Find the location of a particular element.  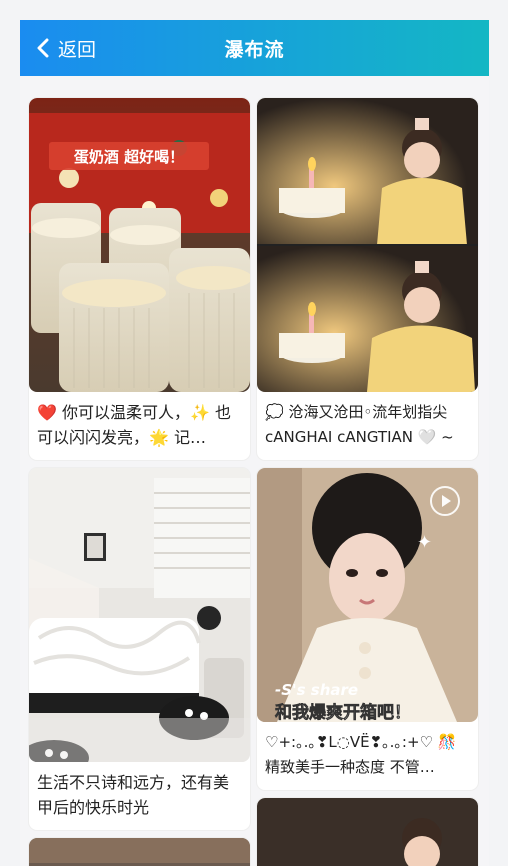

bedroom-image is located at coordinates (139, 615).